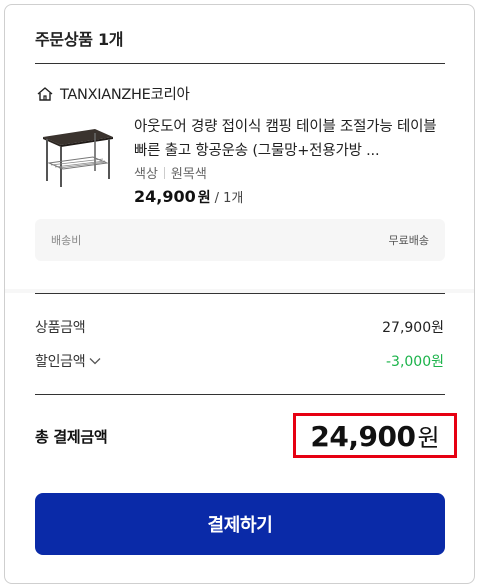  Describe the element at coordinates (60, 328) in the screenshot. I see `product-amount-label: 상품금액` at that location.